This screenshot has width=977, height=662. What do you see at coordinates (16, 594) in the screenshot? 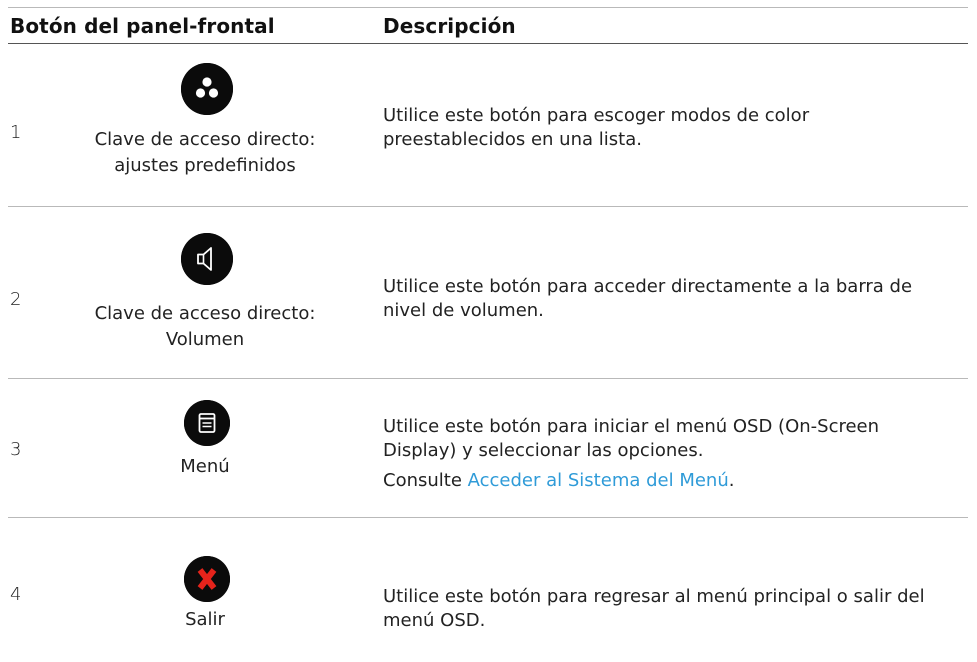
I see `row-number: 4` at bounding box center [16, 594].